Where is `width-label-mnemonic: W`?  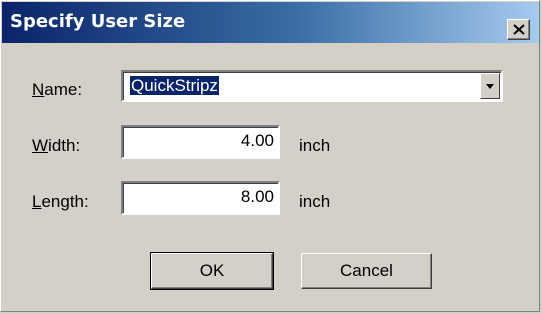
width-label-mnemonic: W is located at coordinates (40, 145).